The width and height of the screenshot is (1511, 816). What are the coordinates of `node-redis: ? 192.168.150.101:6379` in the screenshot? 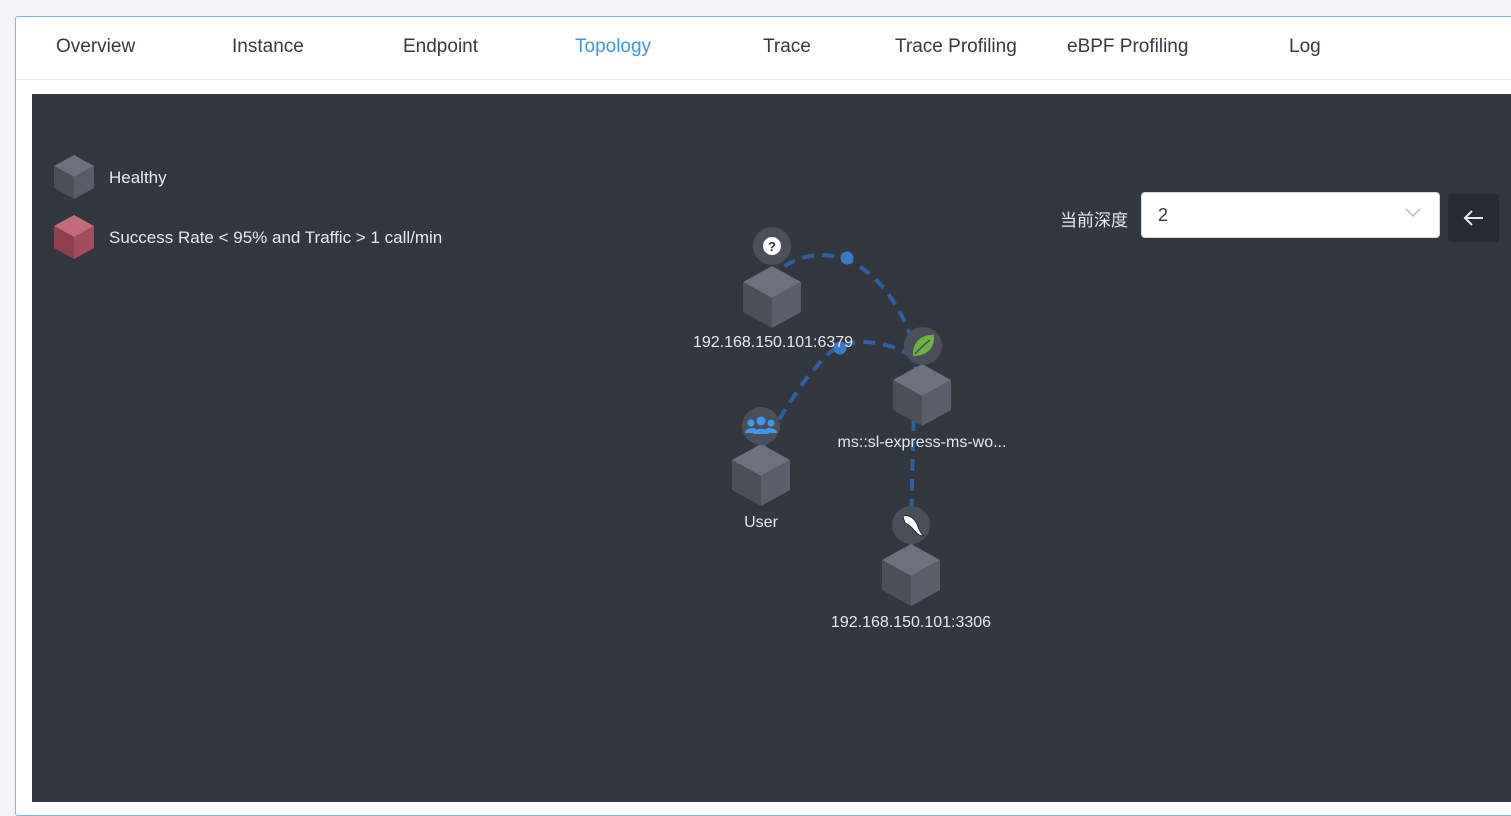 It's located at (773, 289).